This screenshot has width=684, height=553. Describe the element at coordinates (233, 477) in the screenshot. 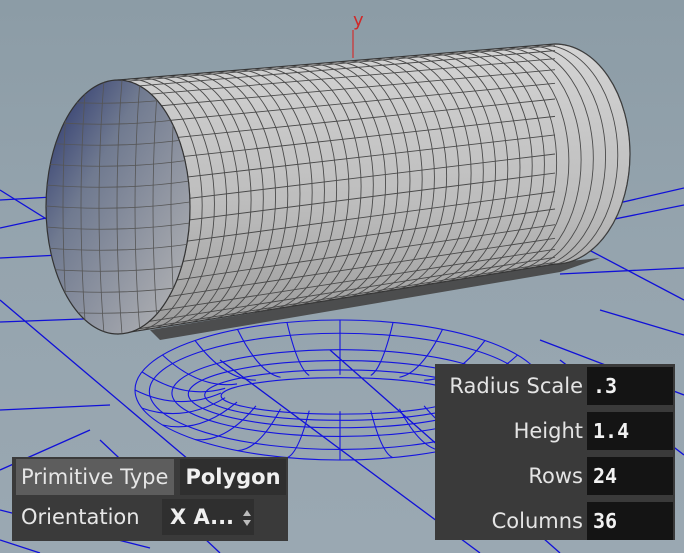

I see `primitive-type-button: Polygon` at that location.